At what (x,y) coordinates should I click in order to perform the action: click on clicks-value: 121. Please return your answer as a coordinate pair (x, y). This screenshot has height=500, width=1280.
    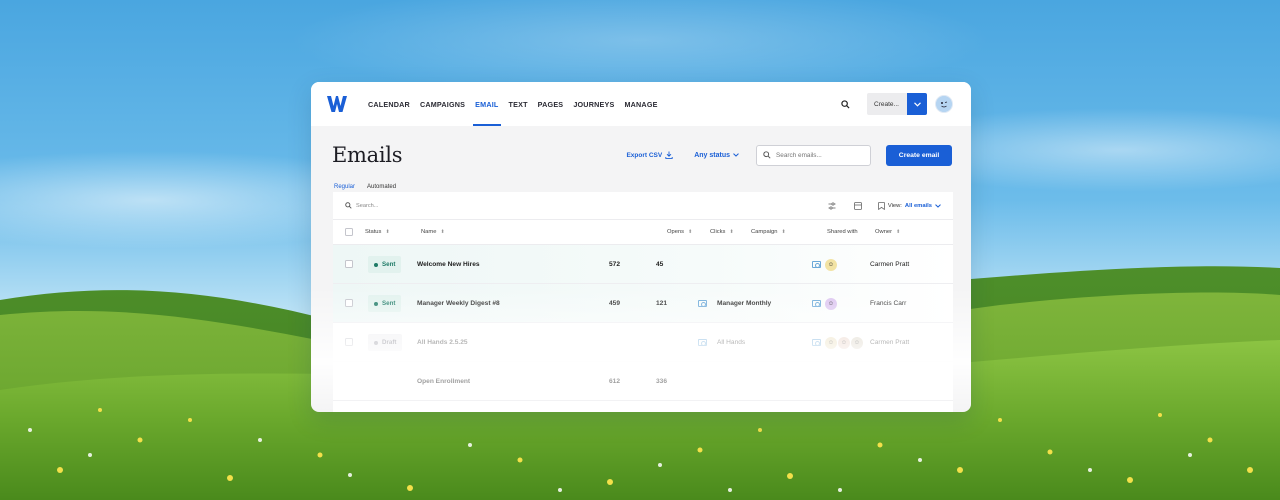
    Looking at the image, I should click on (662, 303).